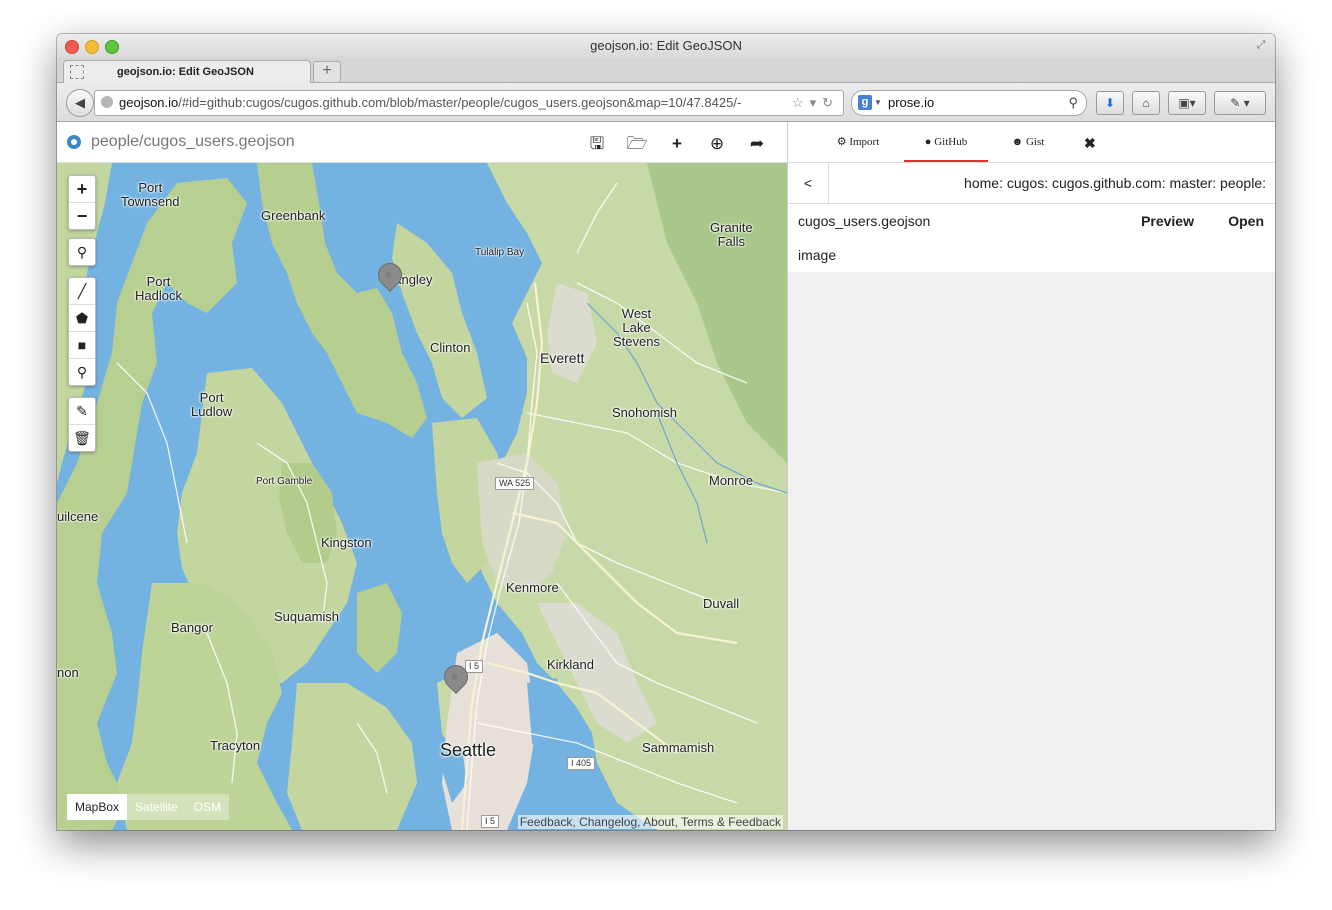  I want to click on map-label-duvall: Duvall, so click(721, 603).